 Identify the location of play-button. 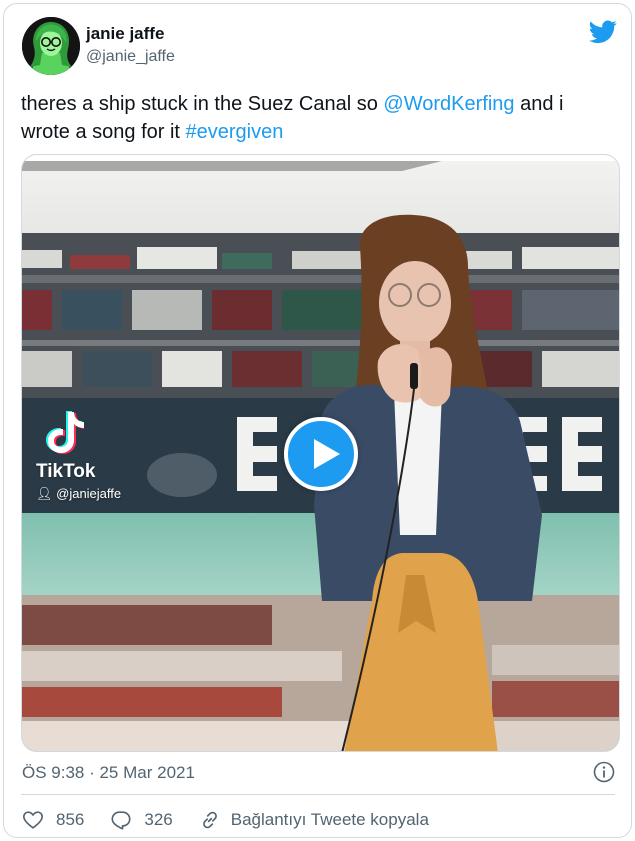
(321, 454).